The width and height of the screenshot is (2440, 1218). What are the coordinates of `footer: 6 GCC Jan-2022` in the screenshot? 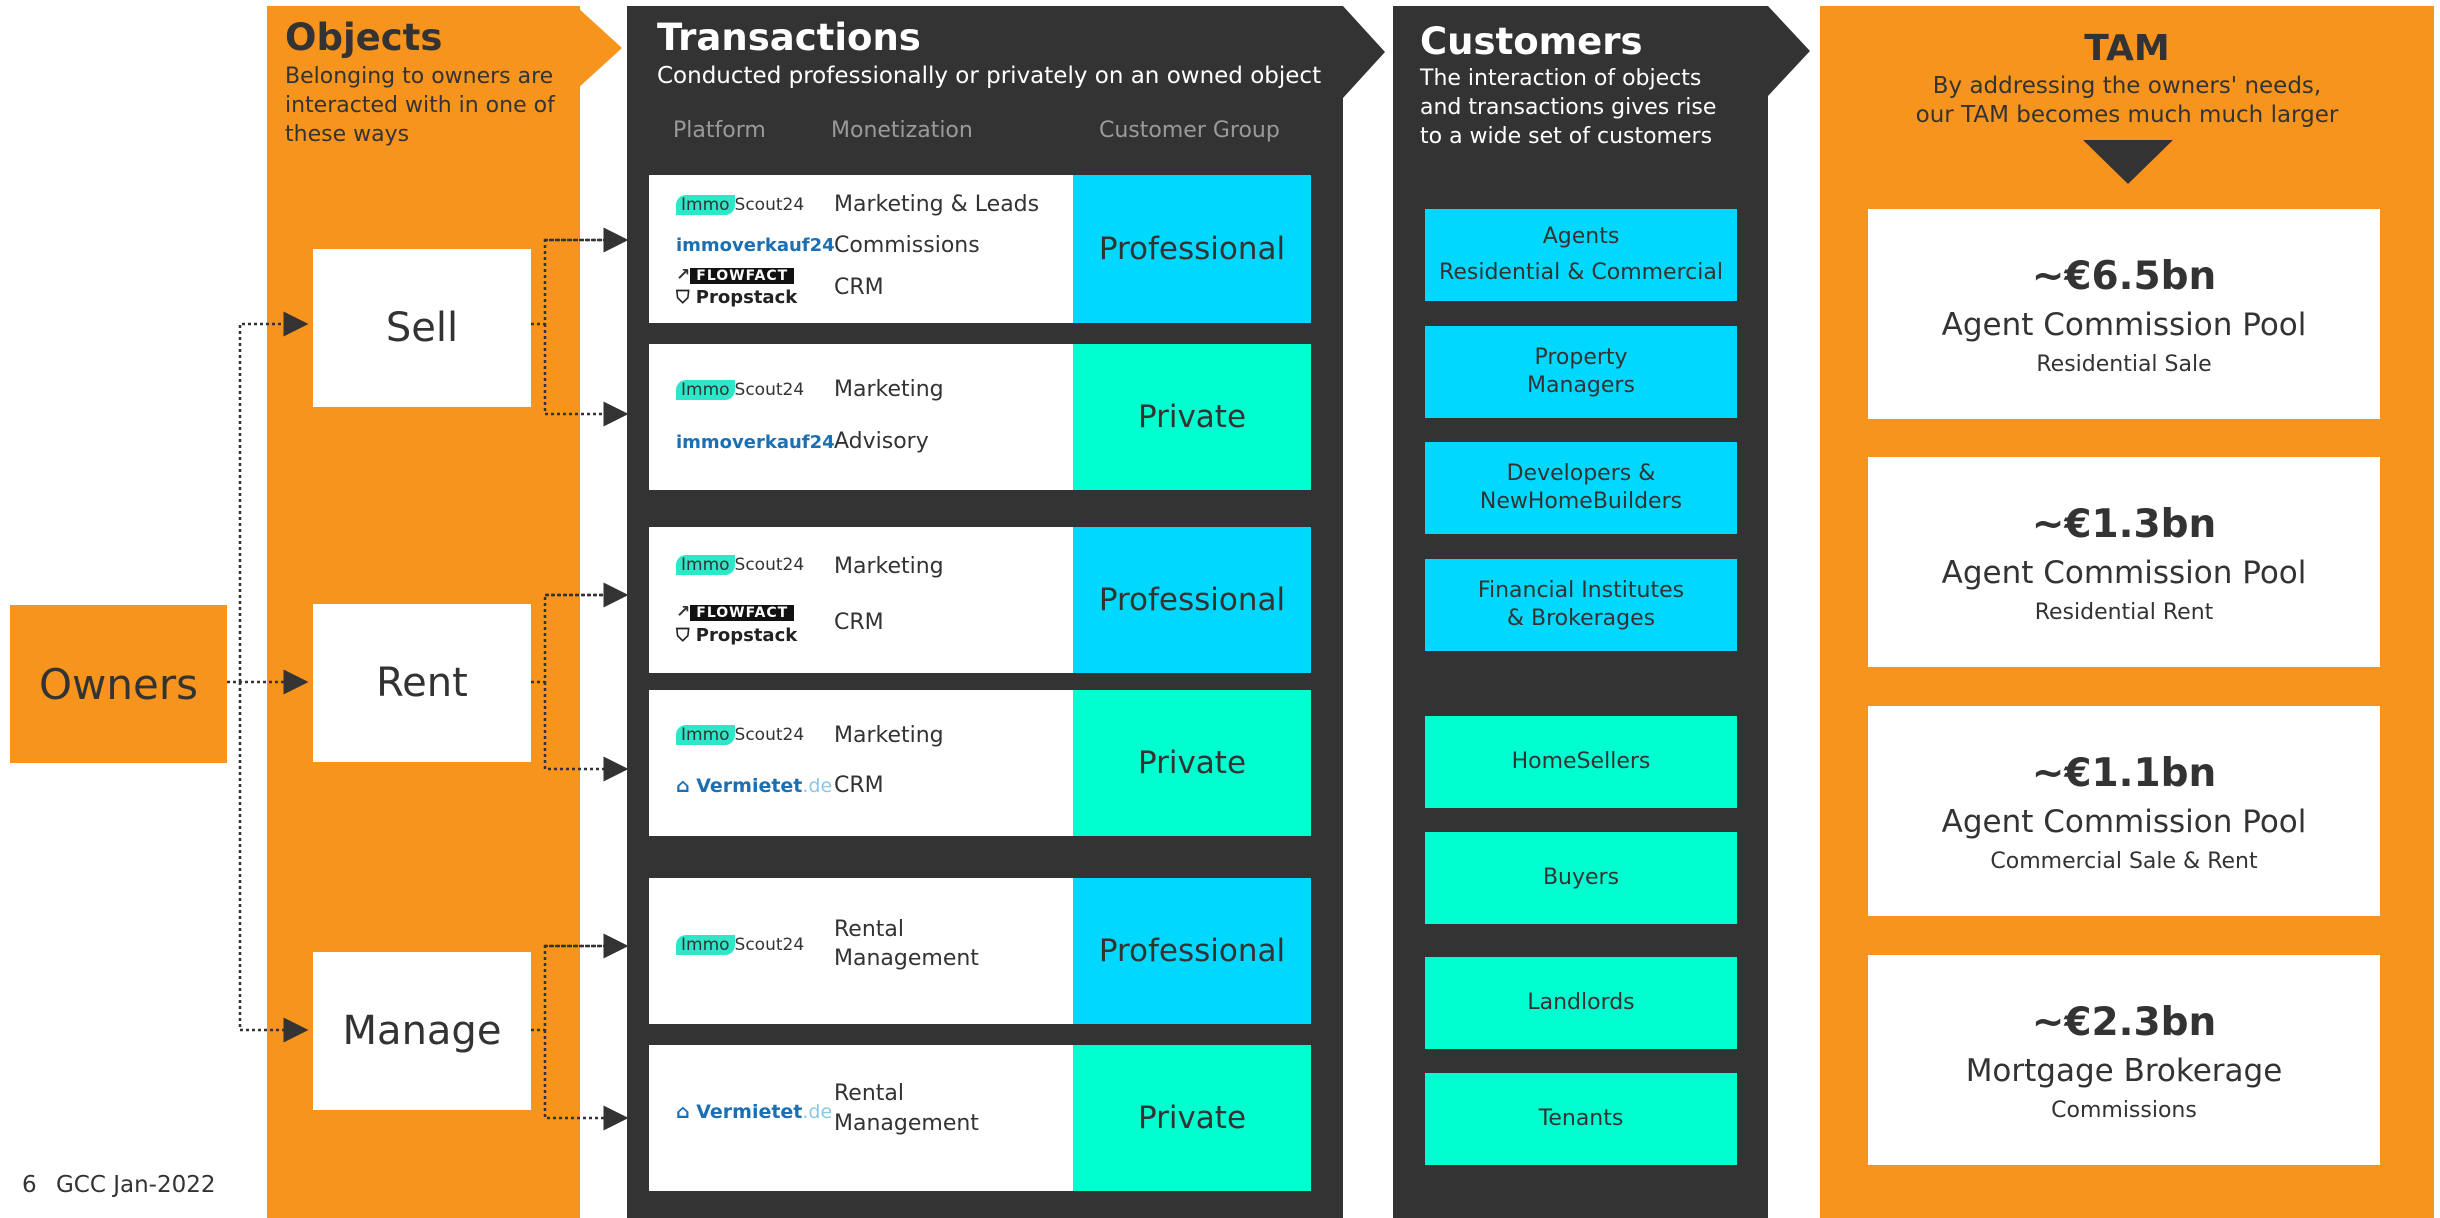 It's located at (119, 1185).